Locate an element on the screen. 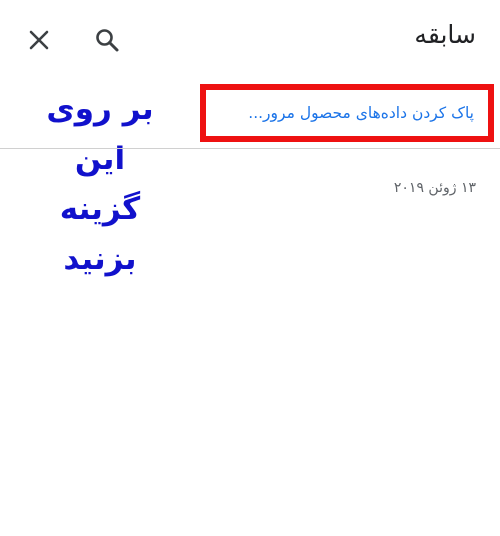 The width and height of the screenshot is (500, 536). page-title: سابقه is located at coordinates (445, 34).